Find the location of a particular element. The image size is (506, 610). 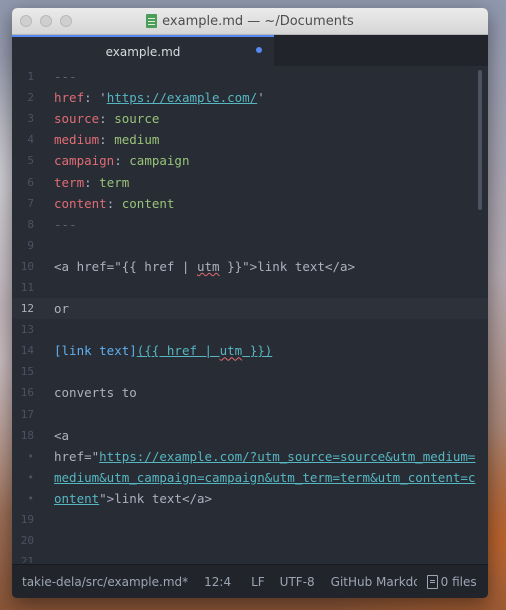

code-line: 15 is located at coordinates (250, 371).